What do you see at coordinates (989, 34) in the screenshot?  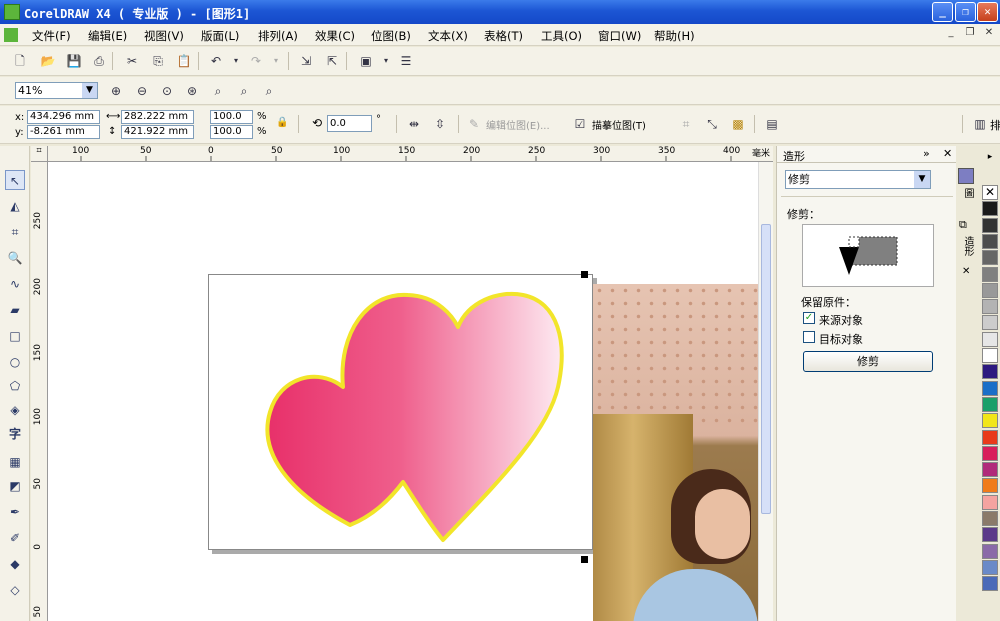 I see `doc-close-button: ✕` at bounding box center [989, 34].